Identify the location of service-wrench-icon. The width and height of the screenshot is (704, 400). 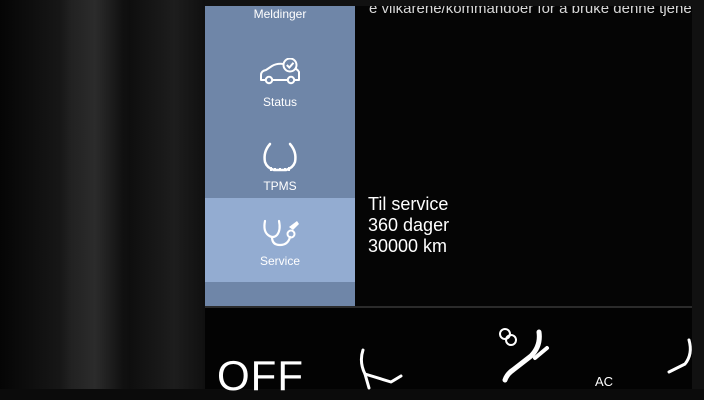
(280, 232).